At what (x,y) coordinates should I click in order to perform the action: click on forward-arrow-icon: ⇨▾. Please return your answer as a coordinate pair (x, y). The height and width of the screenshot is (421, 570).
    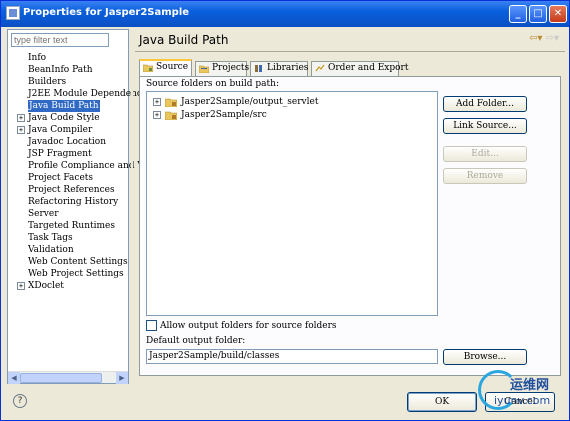
    Looking at the image, I should click on (552, 38).